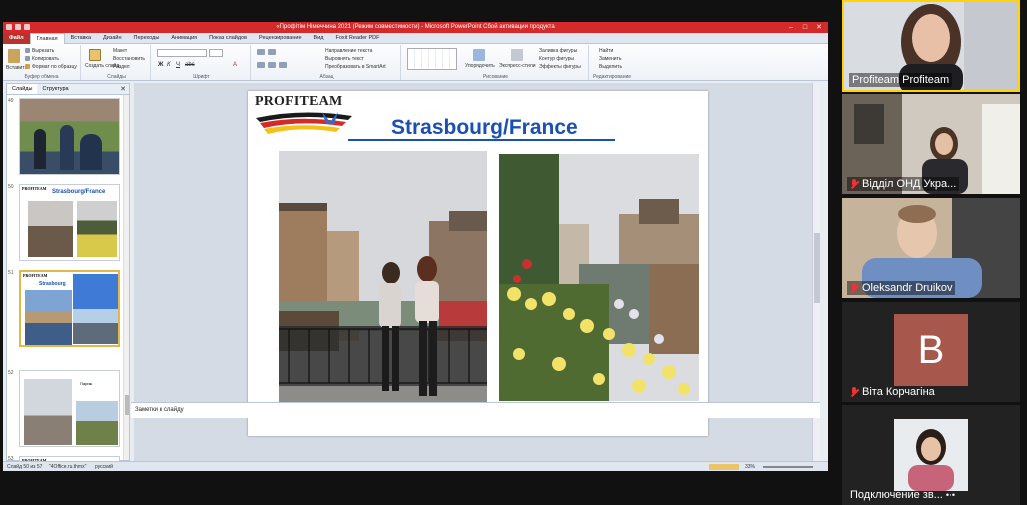  What do you see at coordinates (178, 65) in the screenshot?
I see `underline-icon: Ч` at bounding box center [178, 65].